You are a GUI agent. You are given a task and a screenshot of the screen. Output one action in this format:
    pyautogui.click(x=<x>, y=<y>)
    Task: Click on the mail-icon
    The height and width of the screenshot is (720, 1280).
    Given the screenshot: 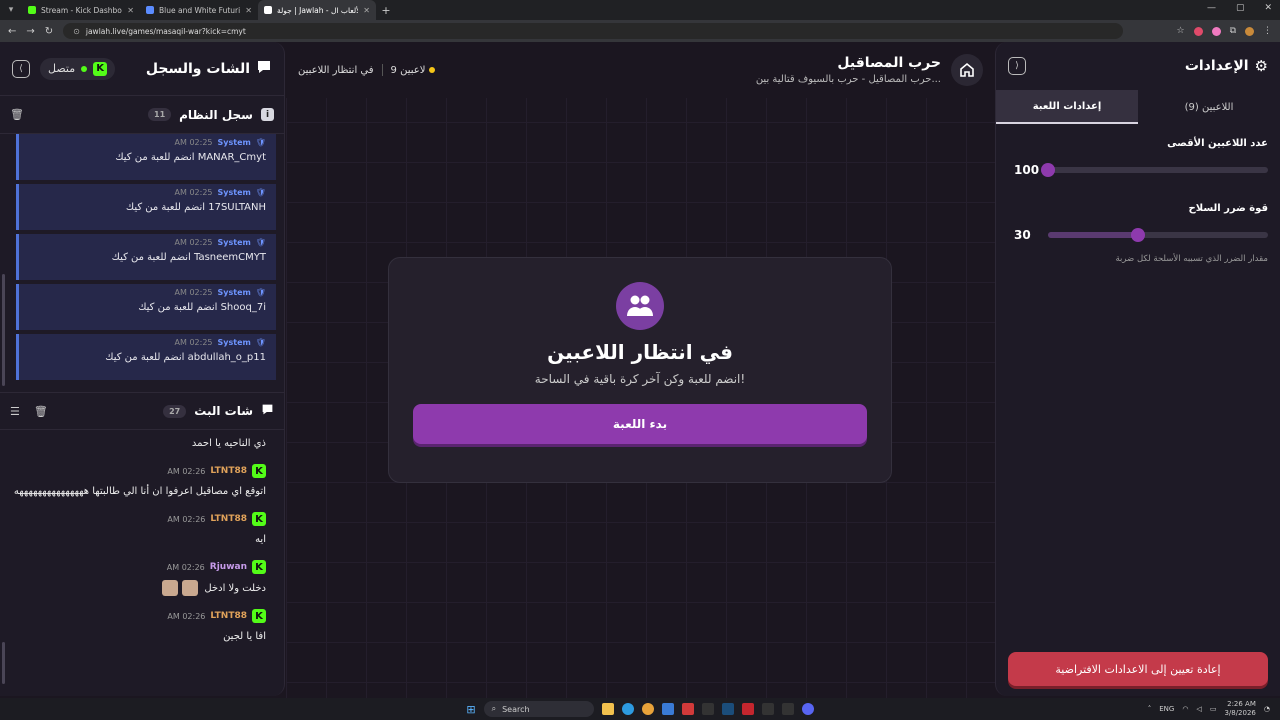 What is the action you would take?
    pyautogui.click(x=667, y=709)
    